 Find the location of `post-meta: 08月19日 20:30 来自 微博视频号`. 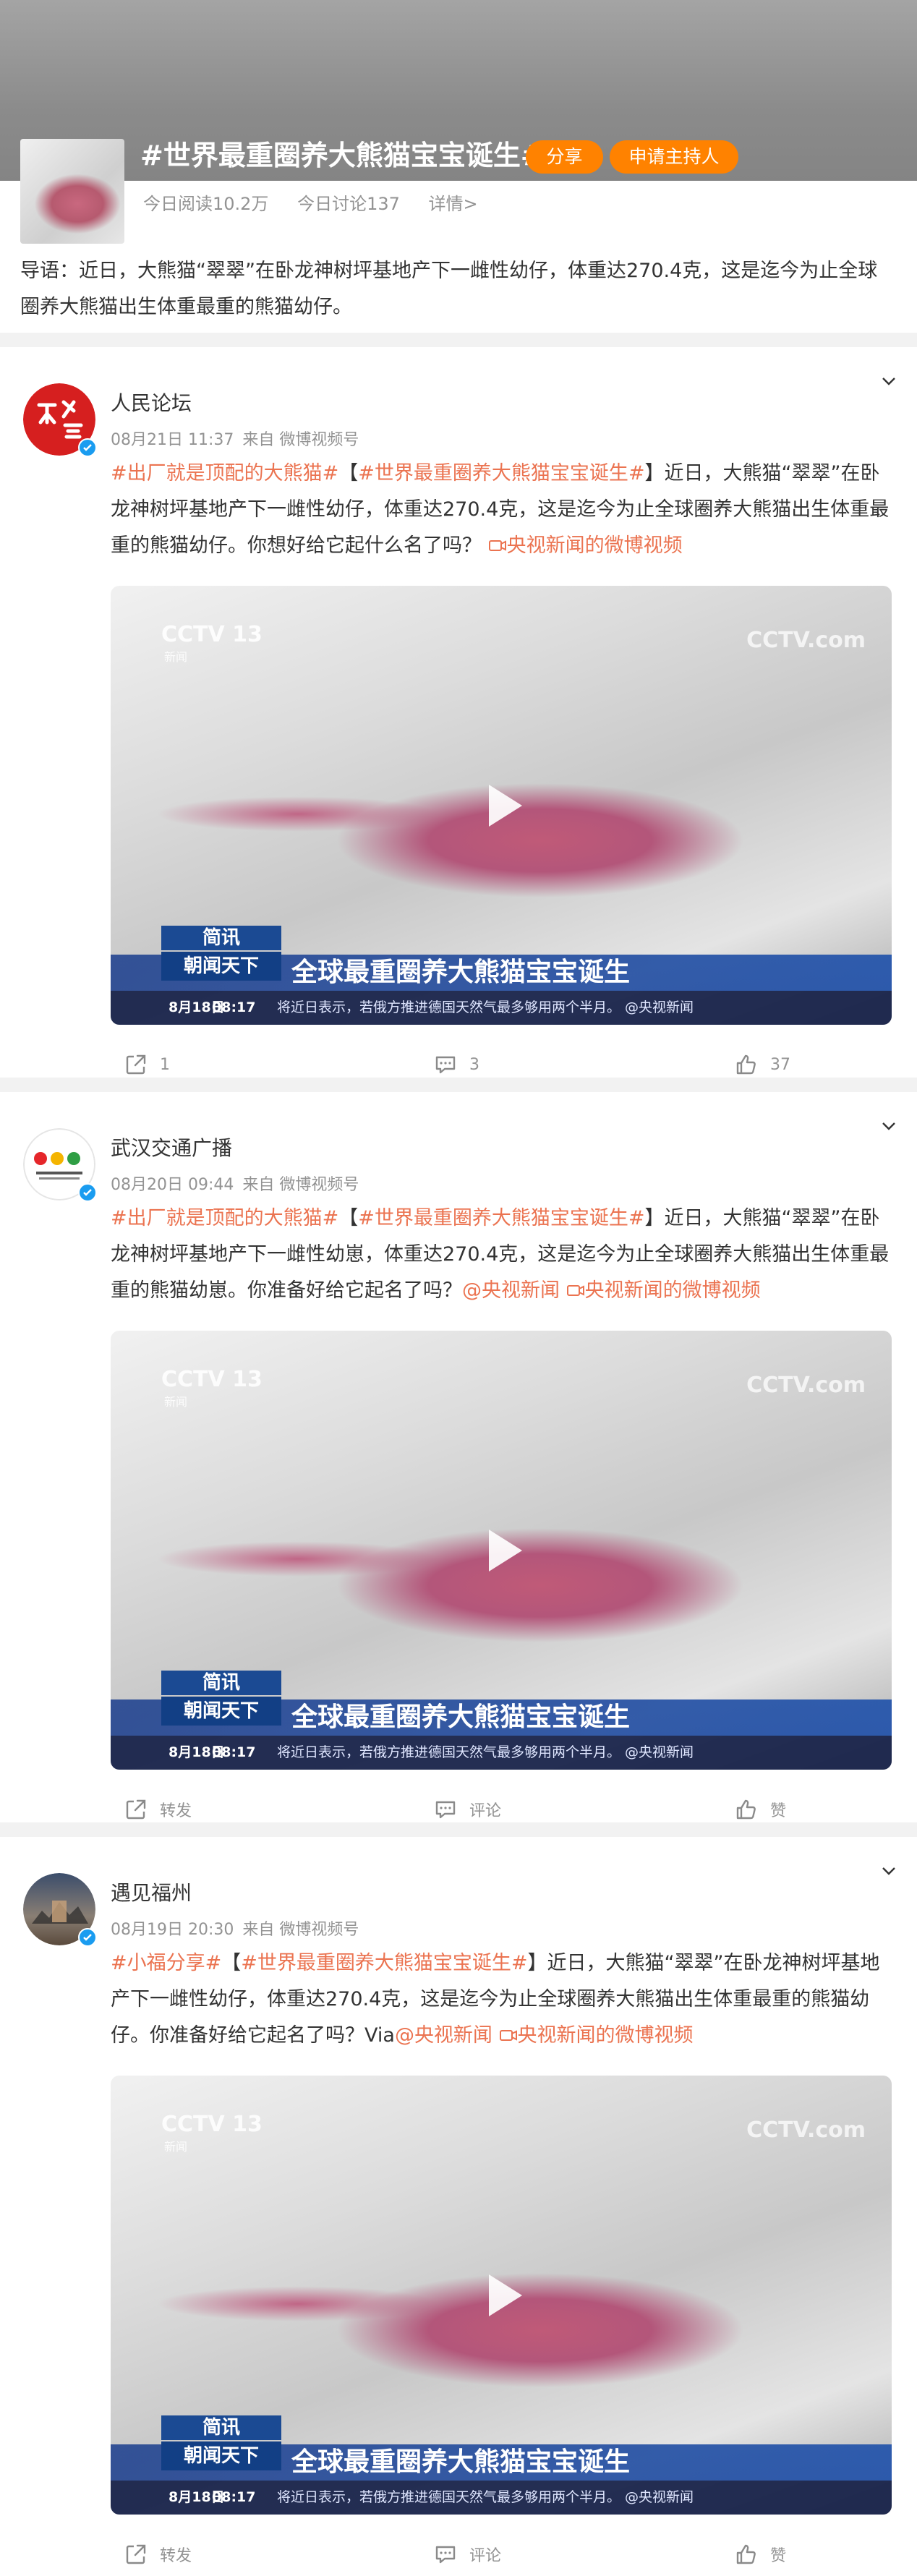

post-meta: 08月19日 20:30 来自 微博视频号 is located at coordinates (235, 1930).